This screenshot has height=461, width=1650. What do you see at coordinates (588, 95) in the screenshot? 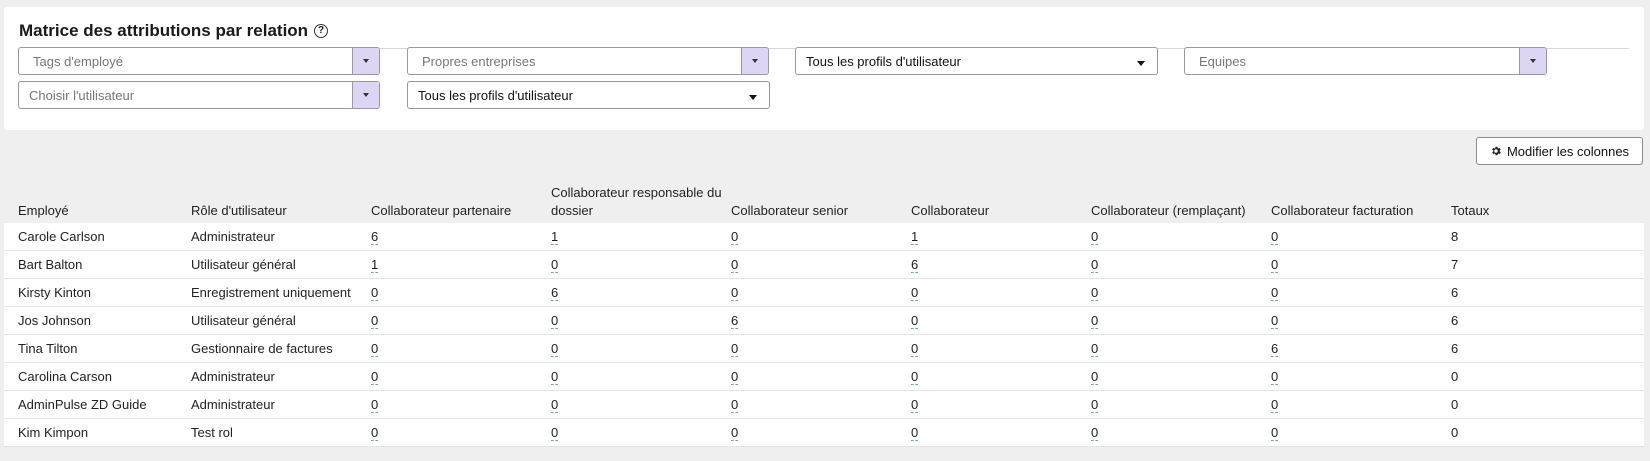
I see `user-profiles-select-2: Tous les profils d'utilisateur` at bounding box center [588, 95].